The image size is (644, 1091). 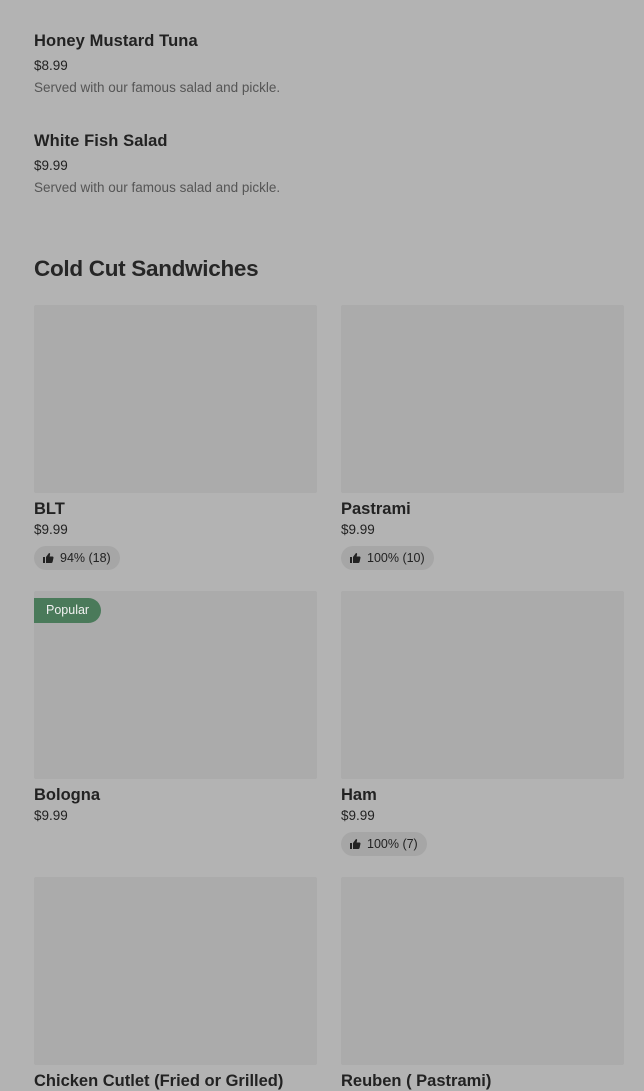 I want to click on menu-card-reuben: Reuben ( Pastrami), so click(x=482, y=984).